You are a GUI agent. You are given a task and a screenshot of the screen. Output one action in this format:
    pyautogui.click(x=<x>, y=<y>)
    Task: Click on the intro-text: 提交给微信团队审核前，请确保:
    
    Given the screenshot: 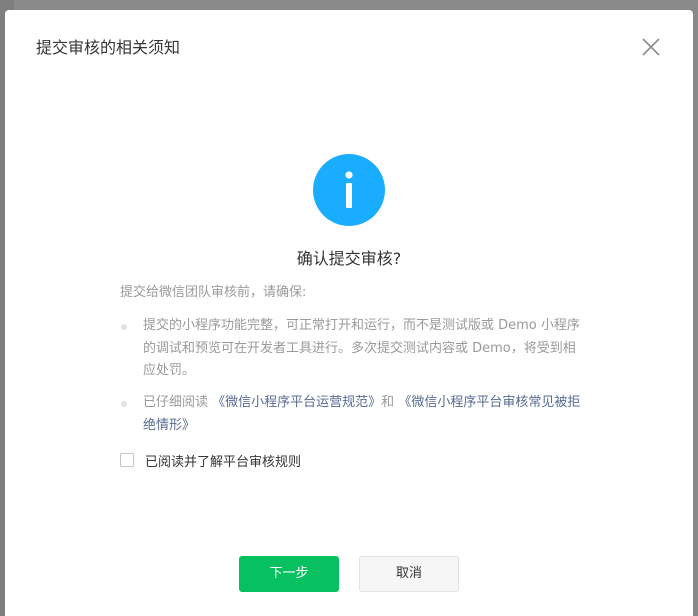 What is the action you would take?
    pyautogui.click(x=213, y=292)
    